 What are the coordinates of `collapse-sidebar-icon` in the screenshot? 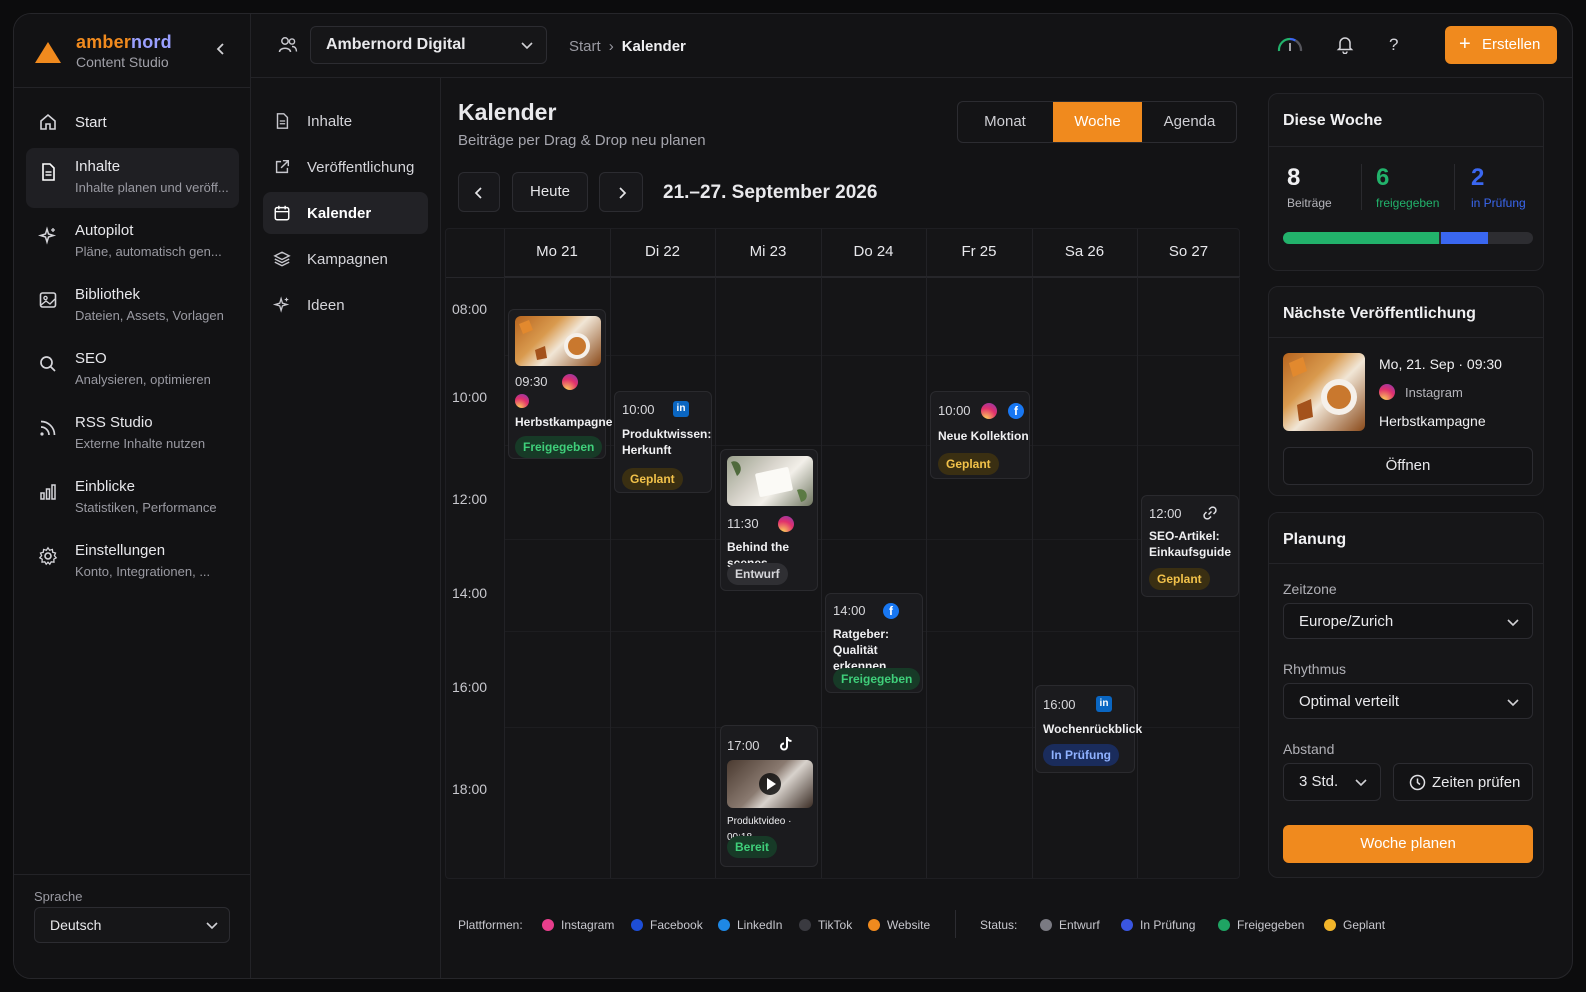 It's located at (221, 49).